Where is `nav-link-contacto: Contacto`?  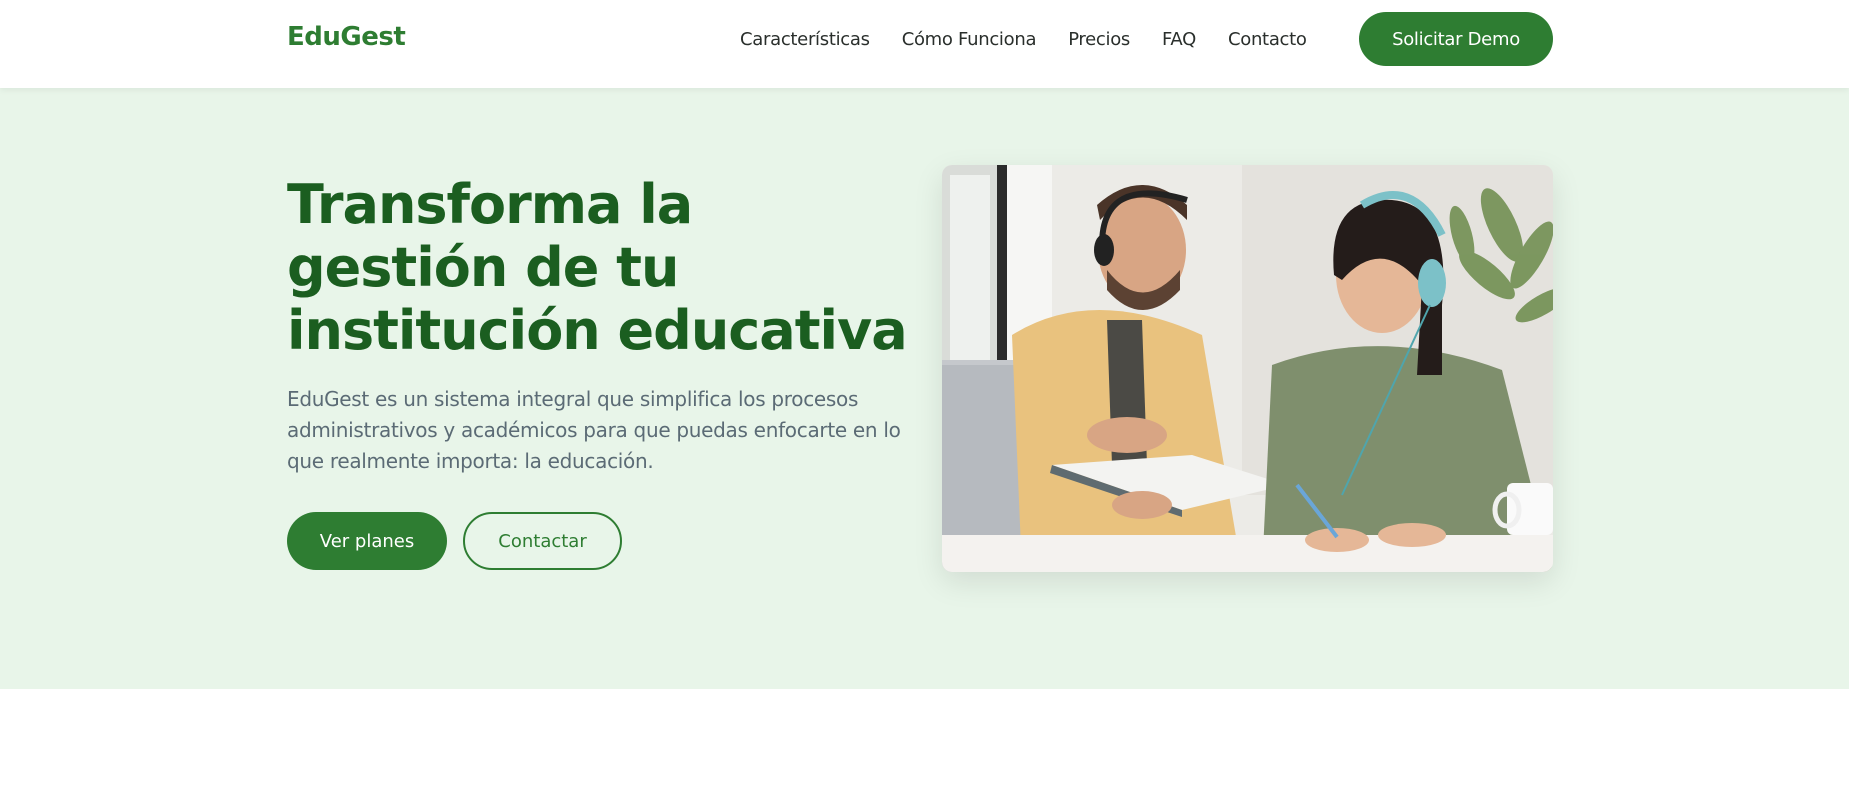 nav-link-contacto: Contacto is located at coordinates (1267, 39).